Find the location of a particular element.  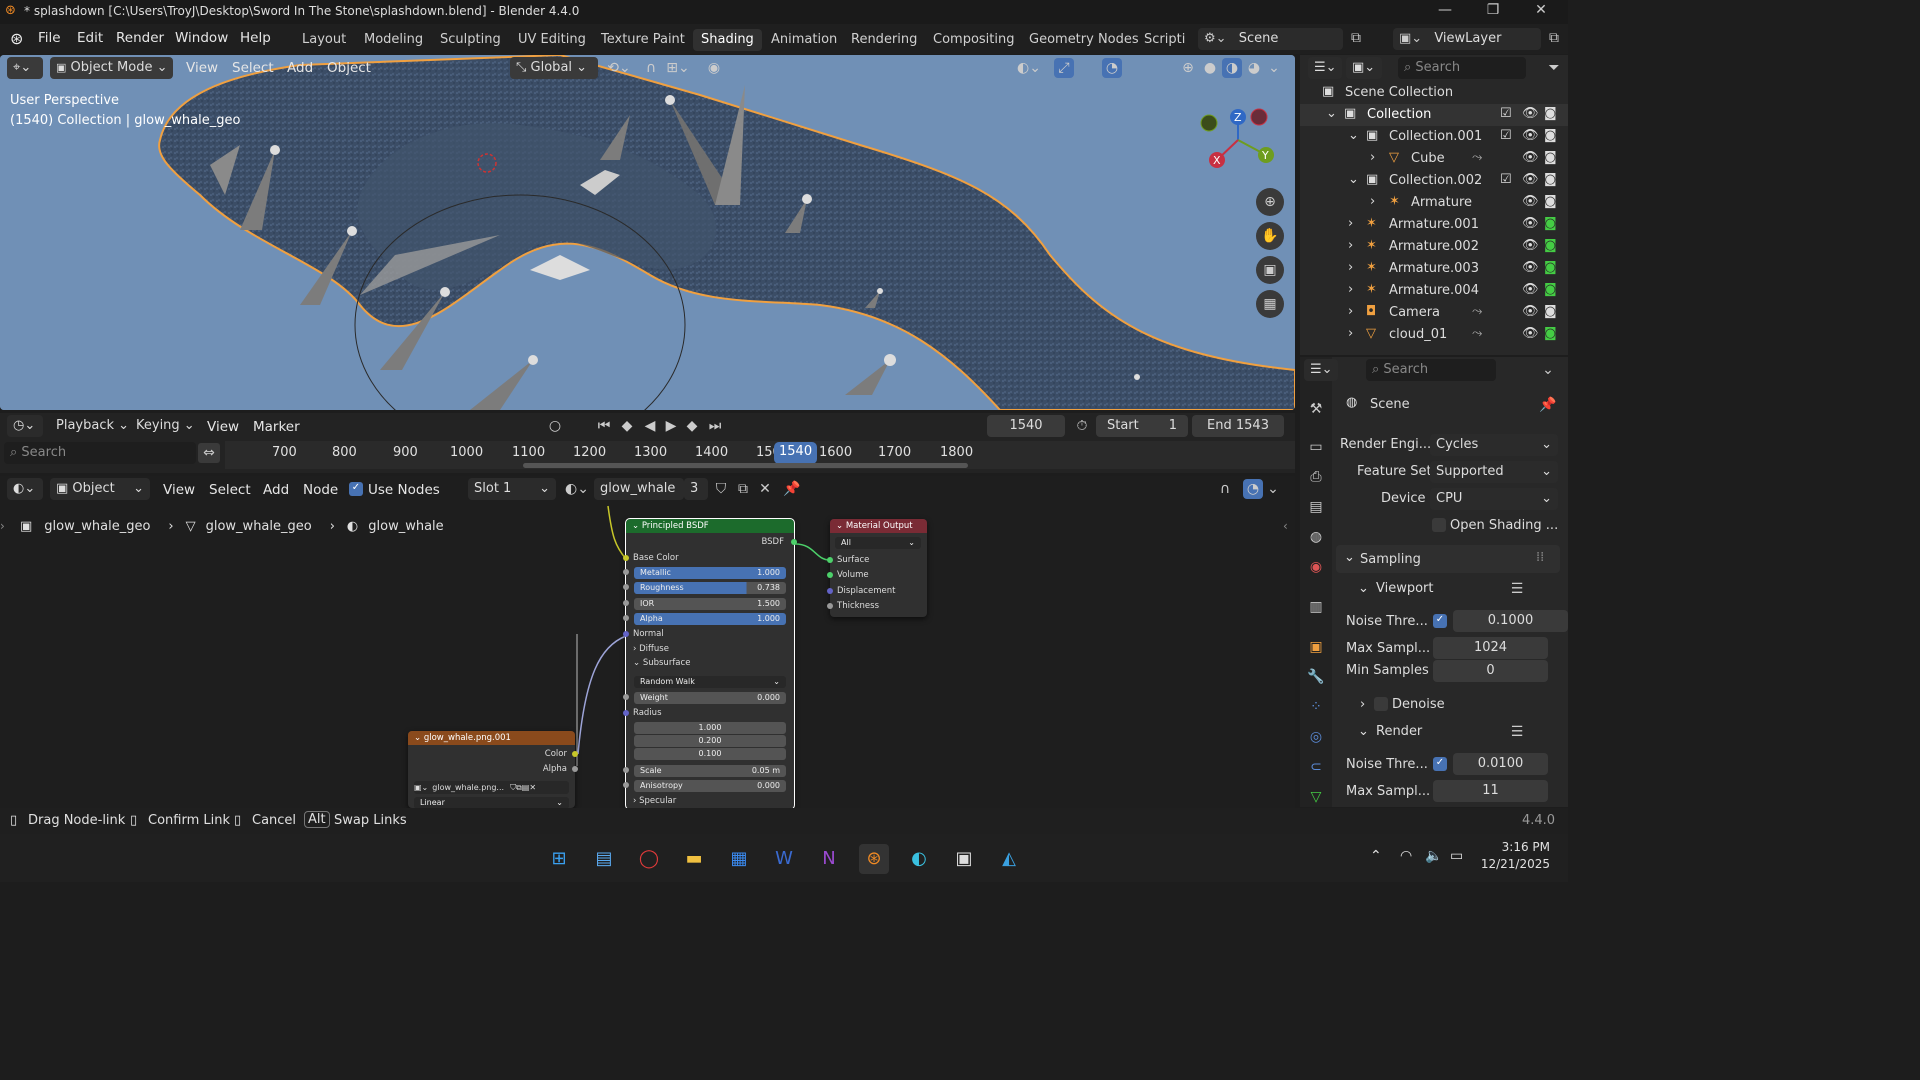

blender-taskbar-icon: ⊛ is located at coordinates (874, 859).